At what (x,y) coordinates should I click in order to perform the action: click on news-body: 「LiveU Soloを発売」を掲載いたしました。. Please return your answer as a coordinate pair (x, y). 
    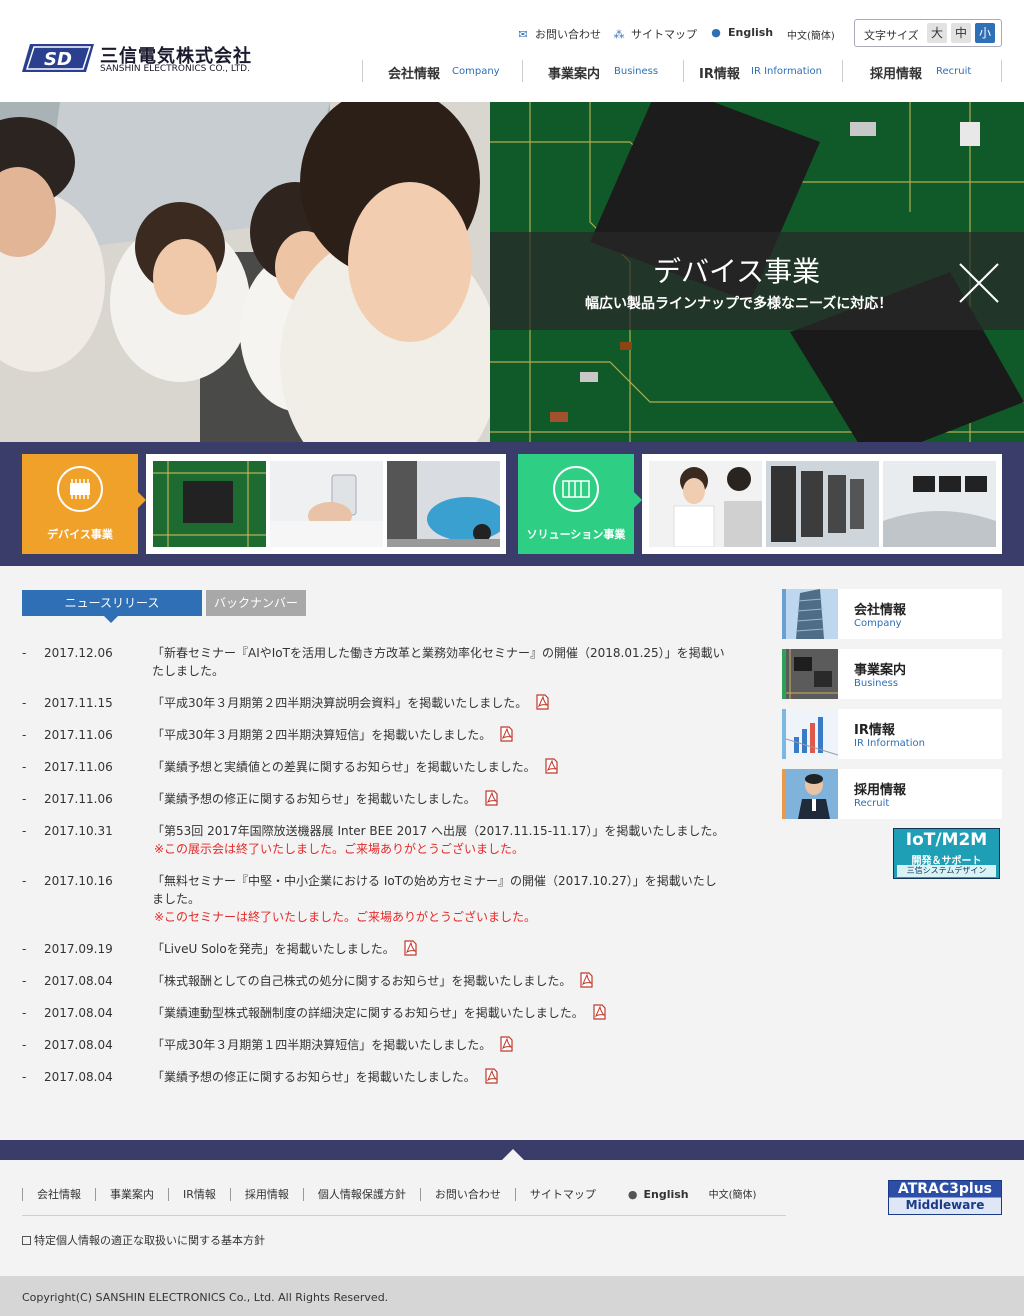
    Looking at the image, I should click on (439, 949).